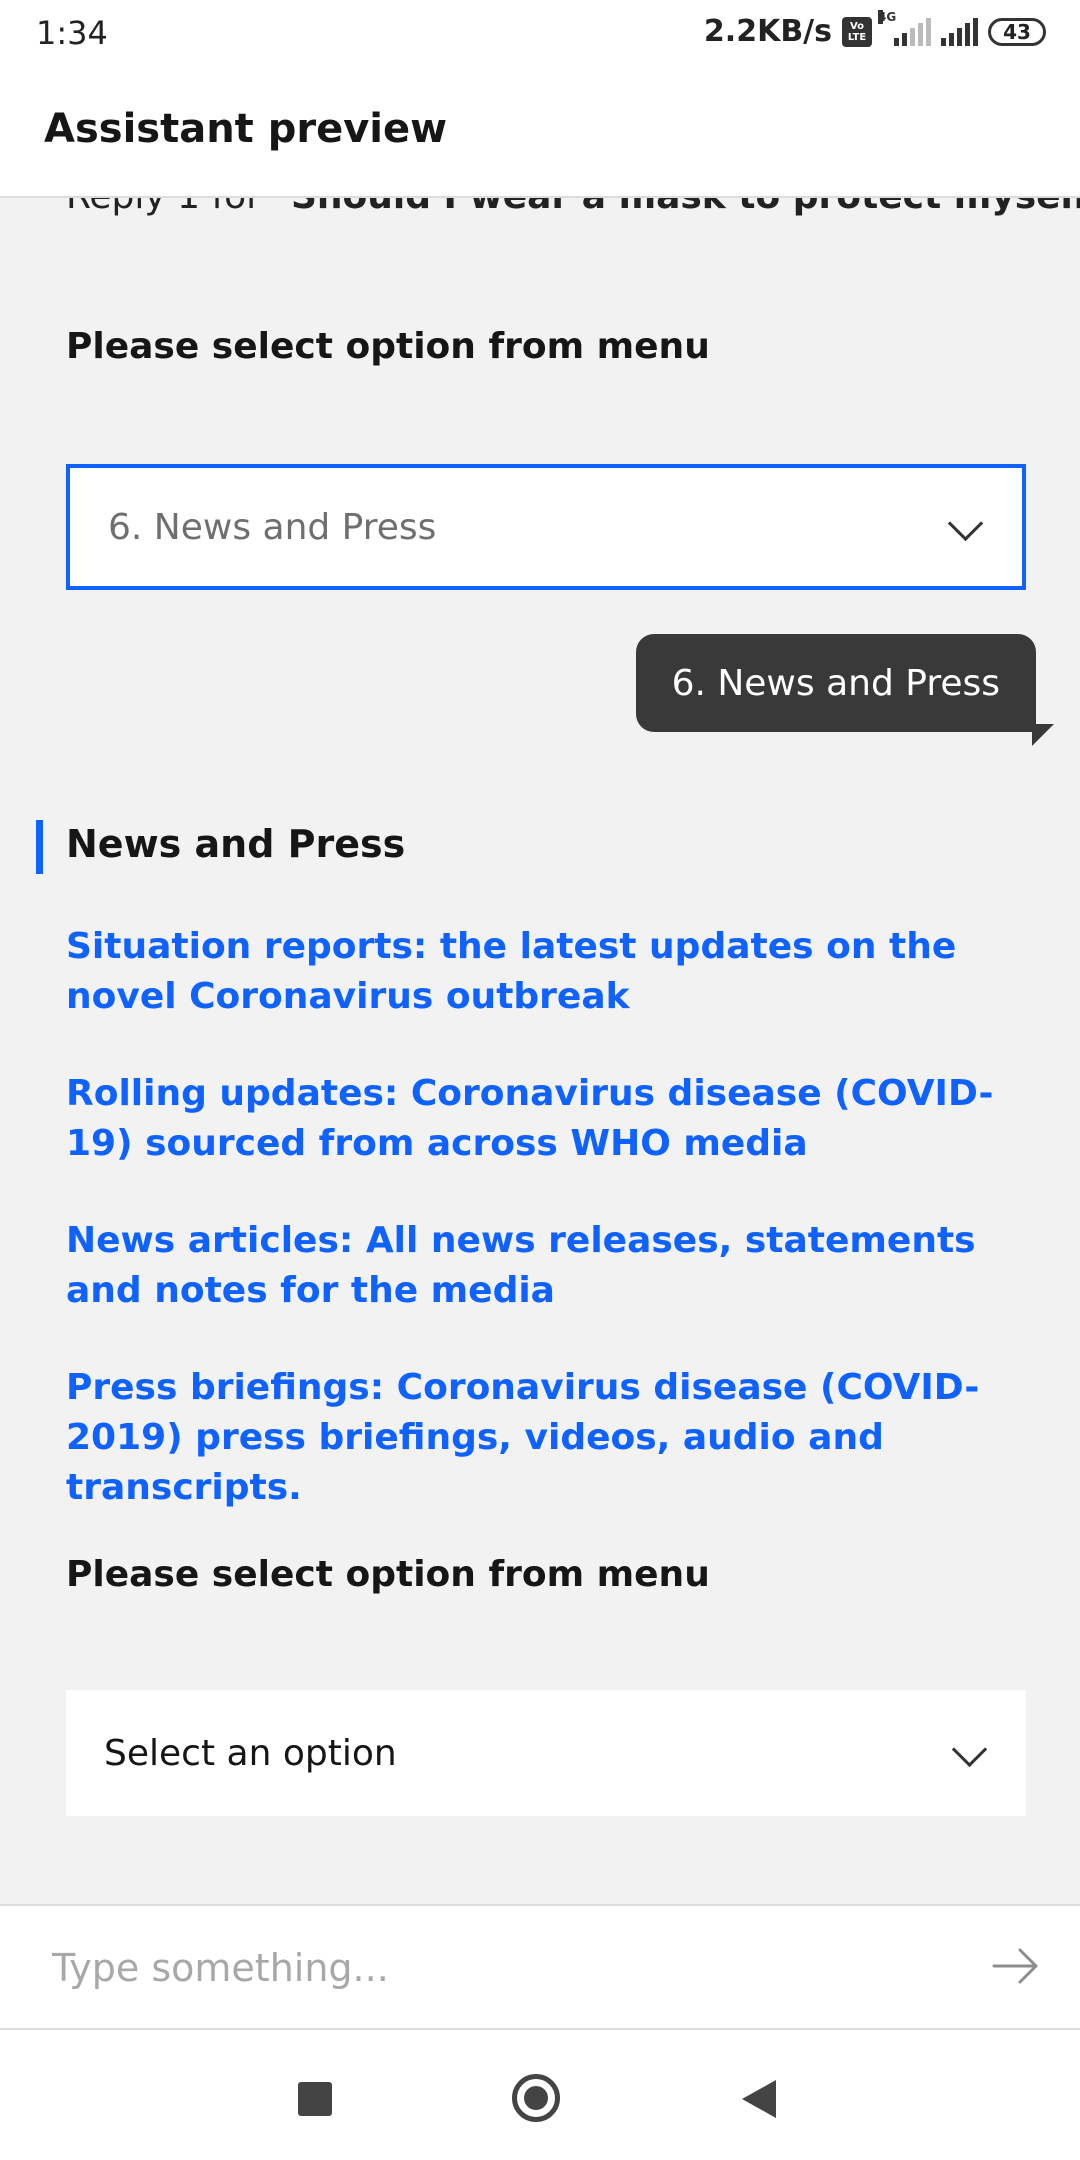 This screenshot has width=1080, height=2160. What do you see at coordinates (857, 26) in the screenshot?
I see `volte-top-label: Vo` at bounding box center [857, 26].